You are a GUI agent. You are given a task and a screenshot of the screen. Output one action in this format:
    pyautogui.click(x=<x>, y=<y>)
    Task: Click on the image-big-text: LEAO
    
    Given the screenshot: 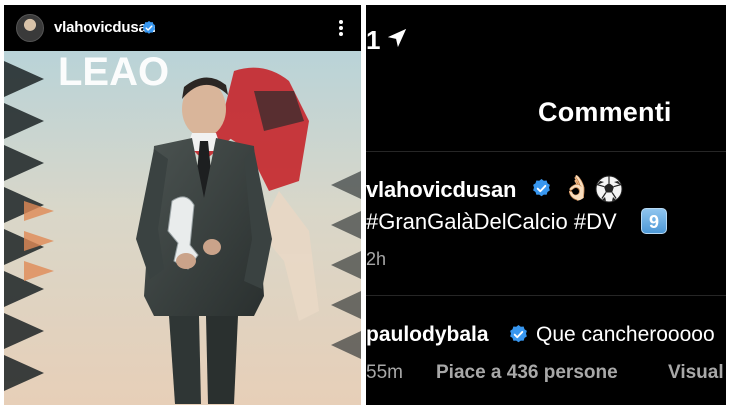 What is the action you would take?
    pyautogui.click(x=113, y=72)
    